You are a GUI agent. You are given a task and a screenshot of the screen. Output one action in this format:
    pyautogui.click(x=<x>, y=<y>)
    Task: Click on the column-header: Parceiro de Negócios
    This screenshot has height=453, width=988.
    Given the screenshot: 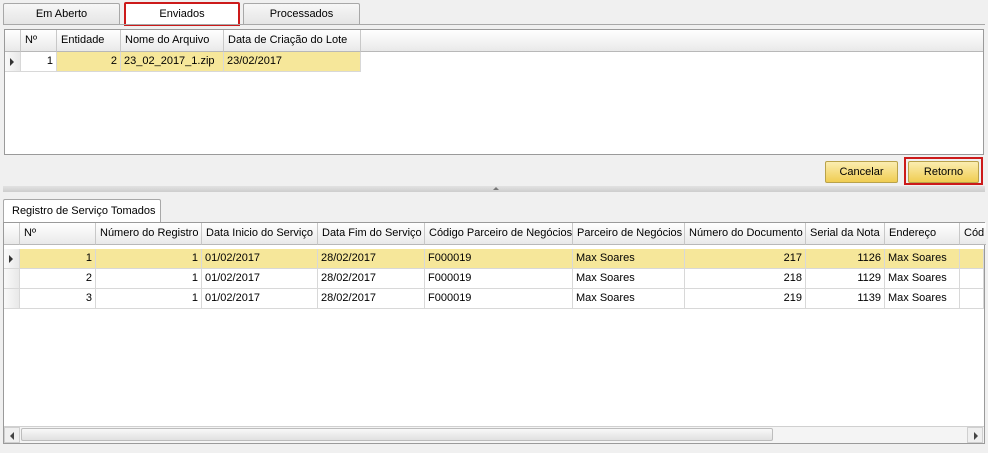 What is the action you would take?
    pyautogui.click(x=629, y=234)
    